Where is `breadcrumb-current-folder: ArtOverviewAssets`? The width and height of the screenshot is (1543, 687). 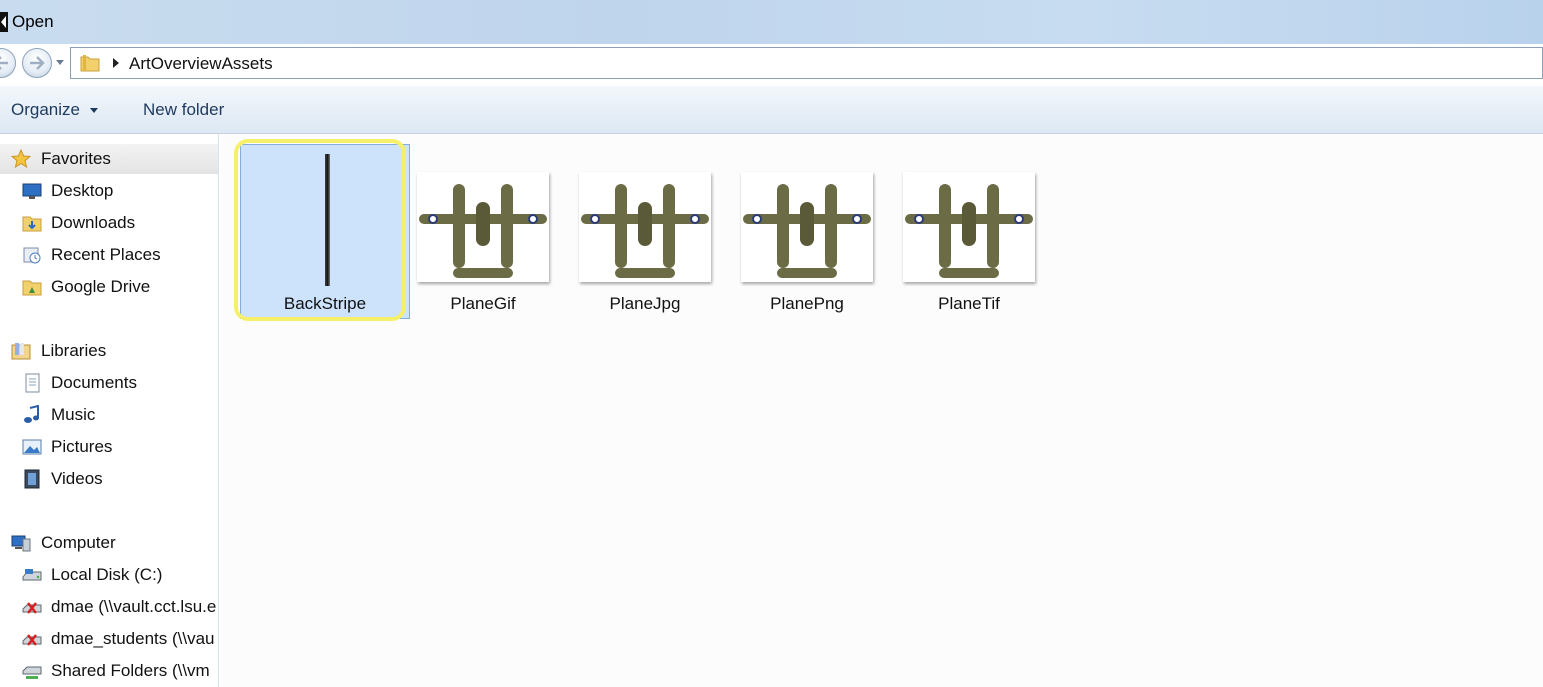
breadcrumb-current-folder: ArtOverviewAssets is located at coordinates (201, 64).